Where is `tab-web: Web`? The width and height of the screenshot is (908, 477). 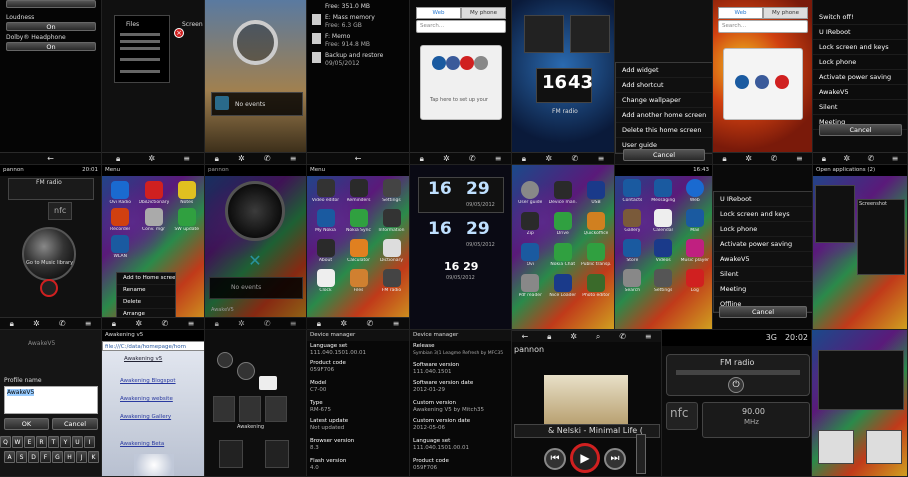
tab-web: Web is located at coordinates (438, 13).